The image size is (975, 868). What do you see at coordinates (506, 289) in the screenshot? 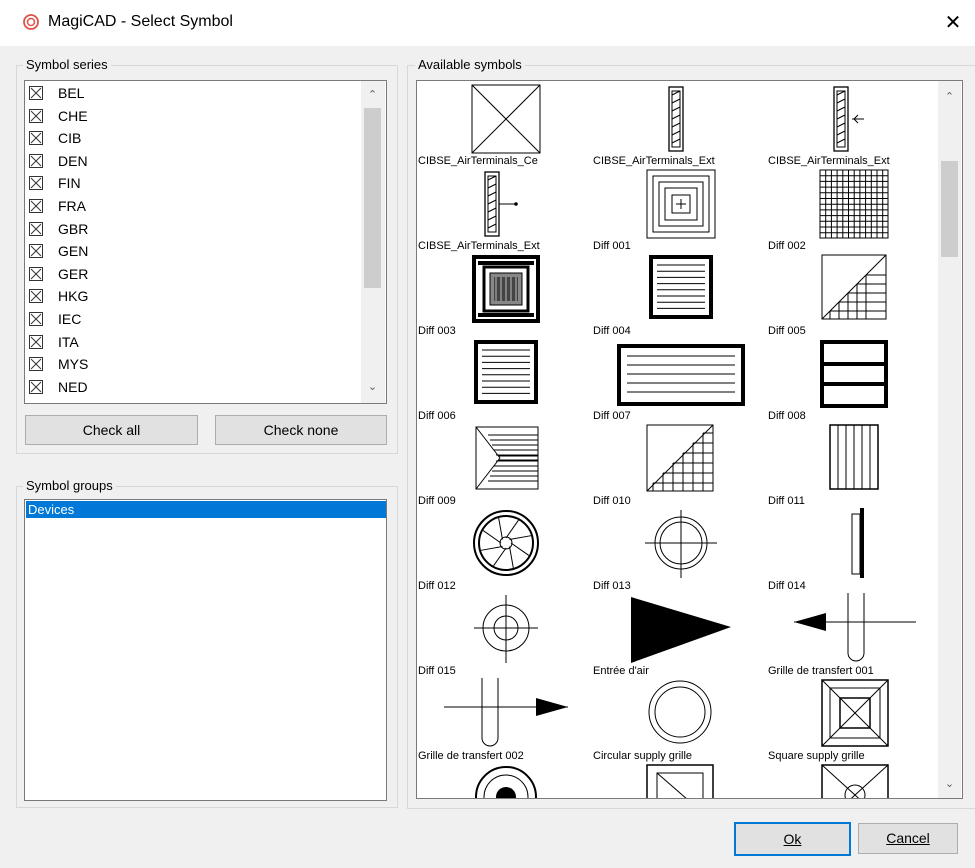
I see `mesh-diffuser-icon` at bounding box center [506, 289].